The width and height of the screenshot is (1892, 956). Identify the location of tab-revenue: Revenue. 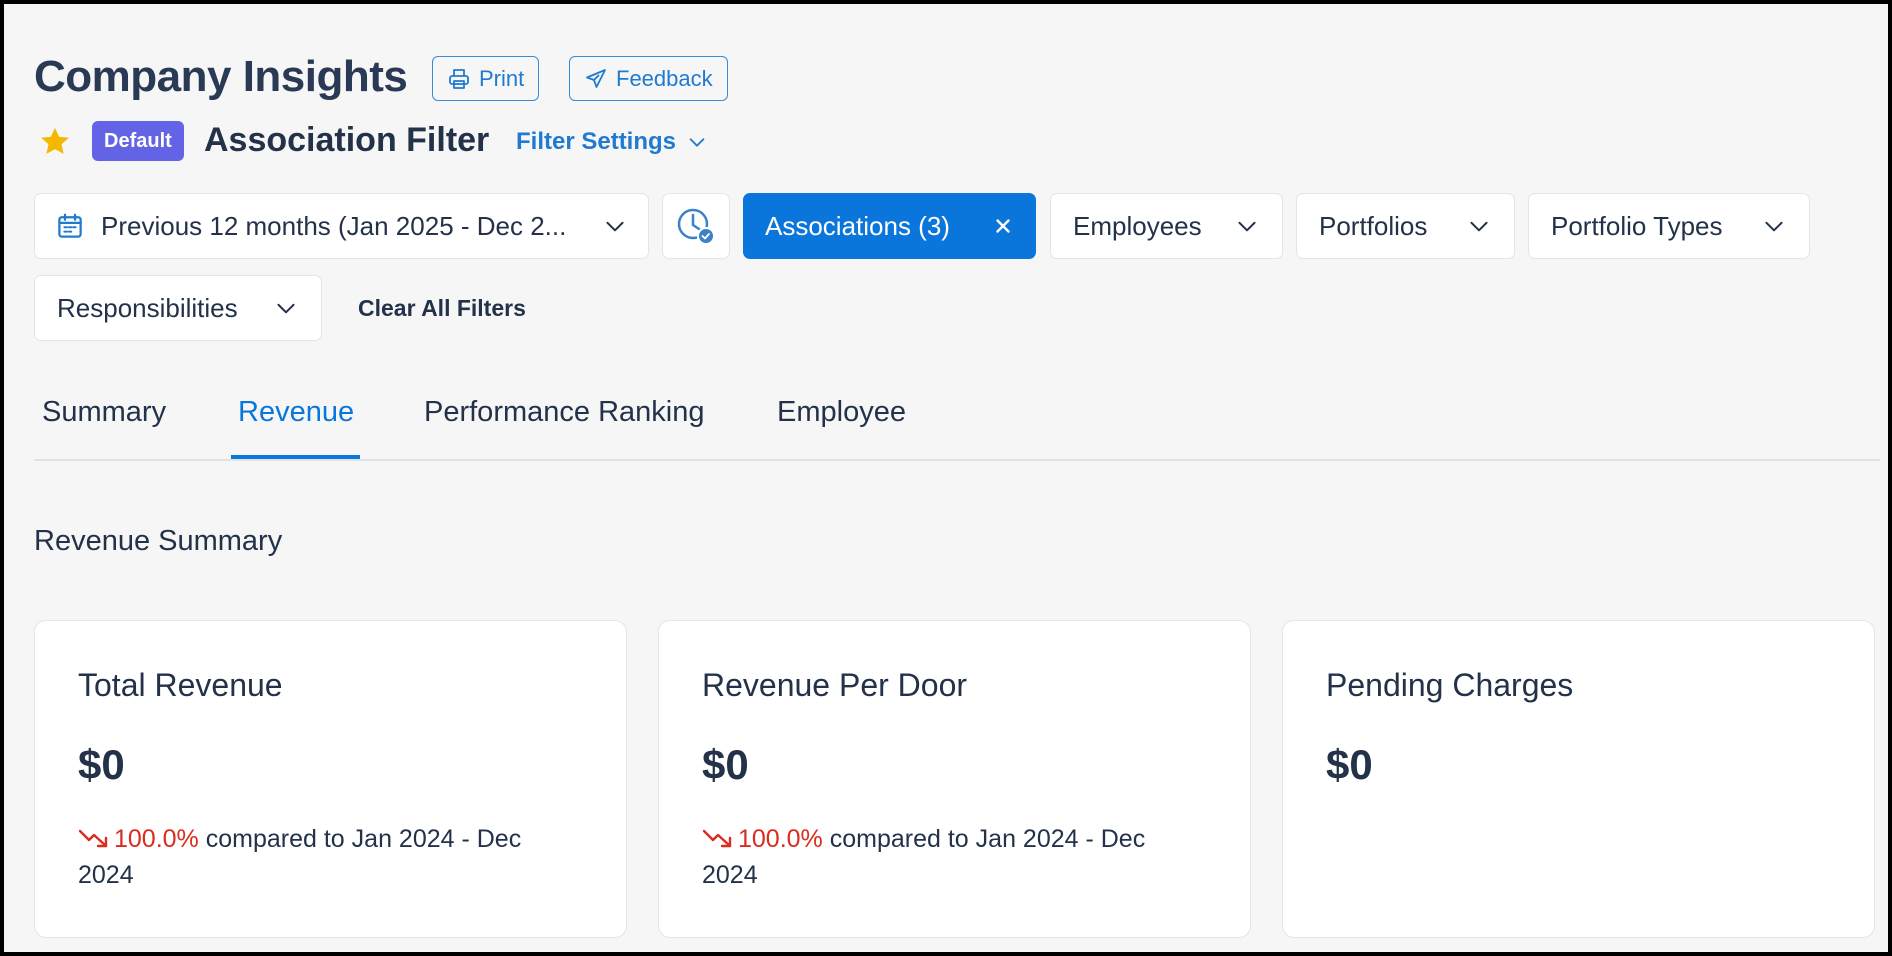
(296, 412).